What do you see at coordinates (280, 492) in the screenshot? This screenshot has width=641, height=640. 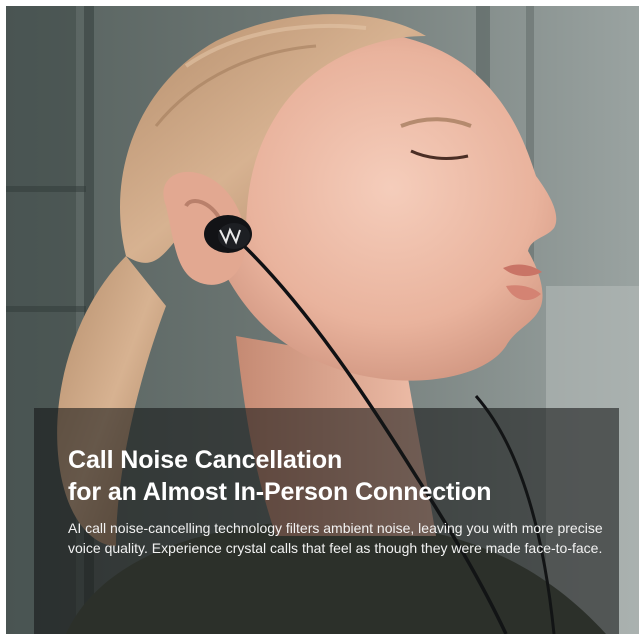 I see `headline-line-2: for an Almost In-Person Connection` at bounding box center [280, 492].